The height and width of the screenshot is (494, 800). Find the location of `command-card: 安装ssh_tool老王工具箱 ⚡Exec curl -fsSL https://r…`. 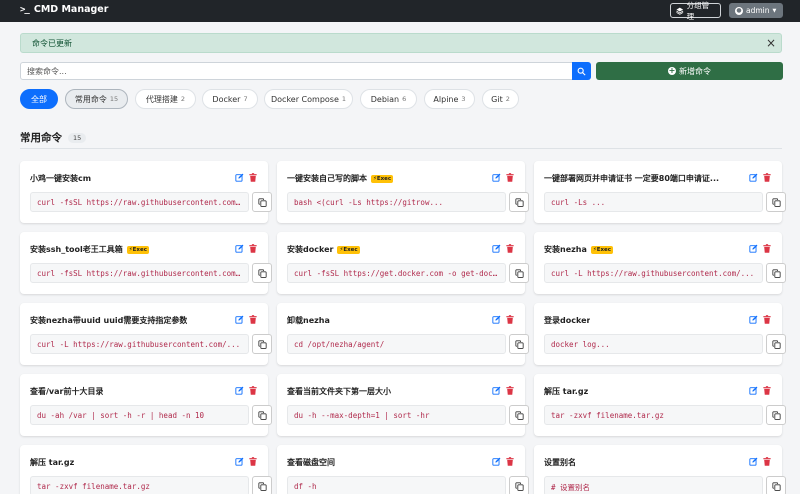

command-card: 安装ssh_tool老王工具箱 ⚡Exec curl -fsSL https://r… is located at coordinates (146, 263).